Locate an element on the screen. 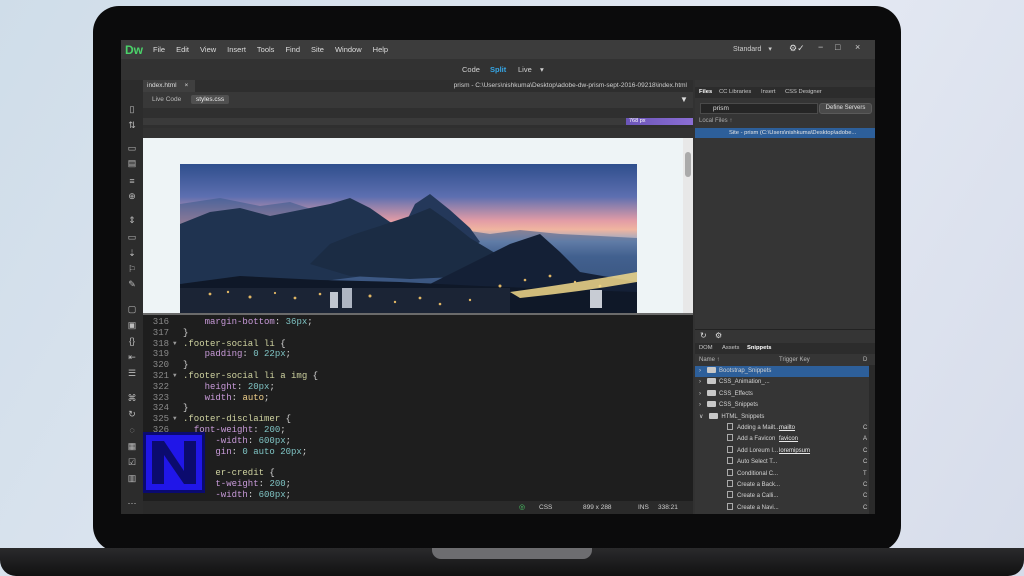 This screenshot has width=1024, height=576. snippet-row: › CSS_Snippets is located at coordinates (782, 405).